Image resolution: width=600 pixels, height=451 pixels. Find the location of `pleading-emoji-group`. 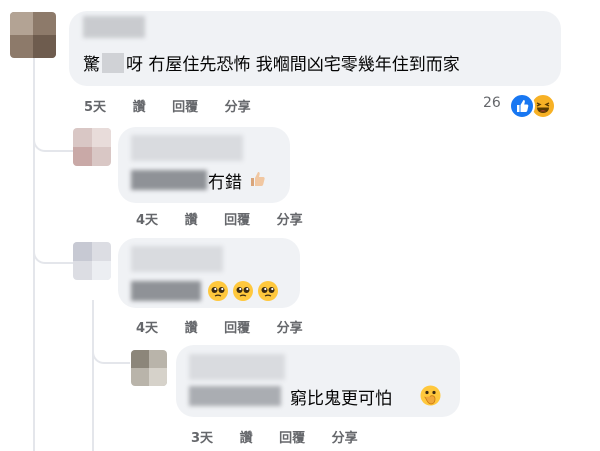

pleading-emoji-group is located at coordinates (243, 291).